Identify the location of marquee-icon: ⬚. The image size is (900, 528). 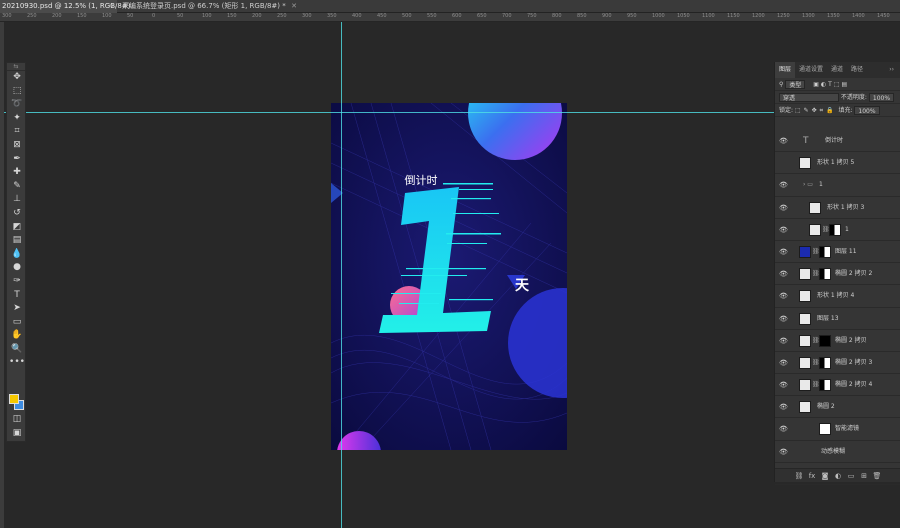
(17, 92).